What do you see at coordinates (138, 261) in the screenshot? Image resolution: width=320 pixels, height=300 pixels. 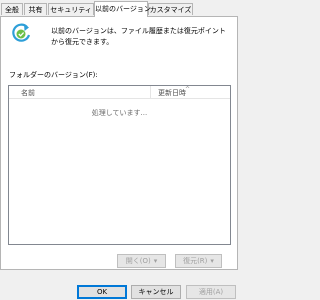 I see `open-button-label: 開く(O)` at bounding box center [138, 261].